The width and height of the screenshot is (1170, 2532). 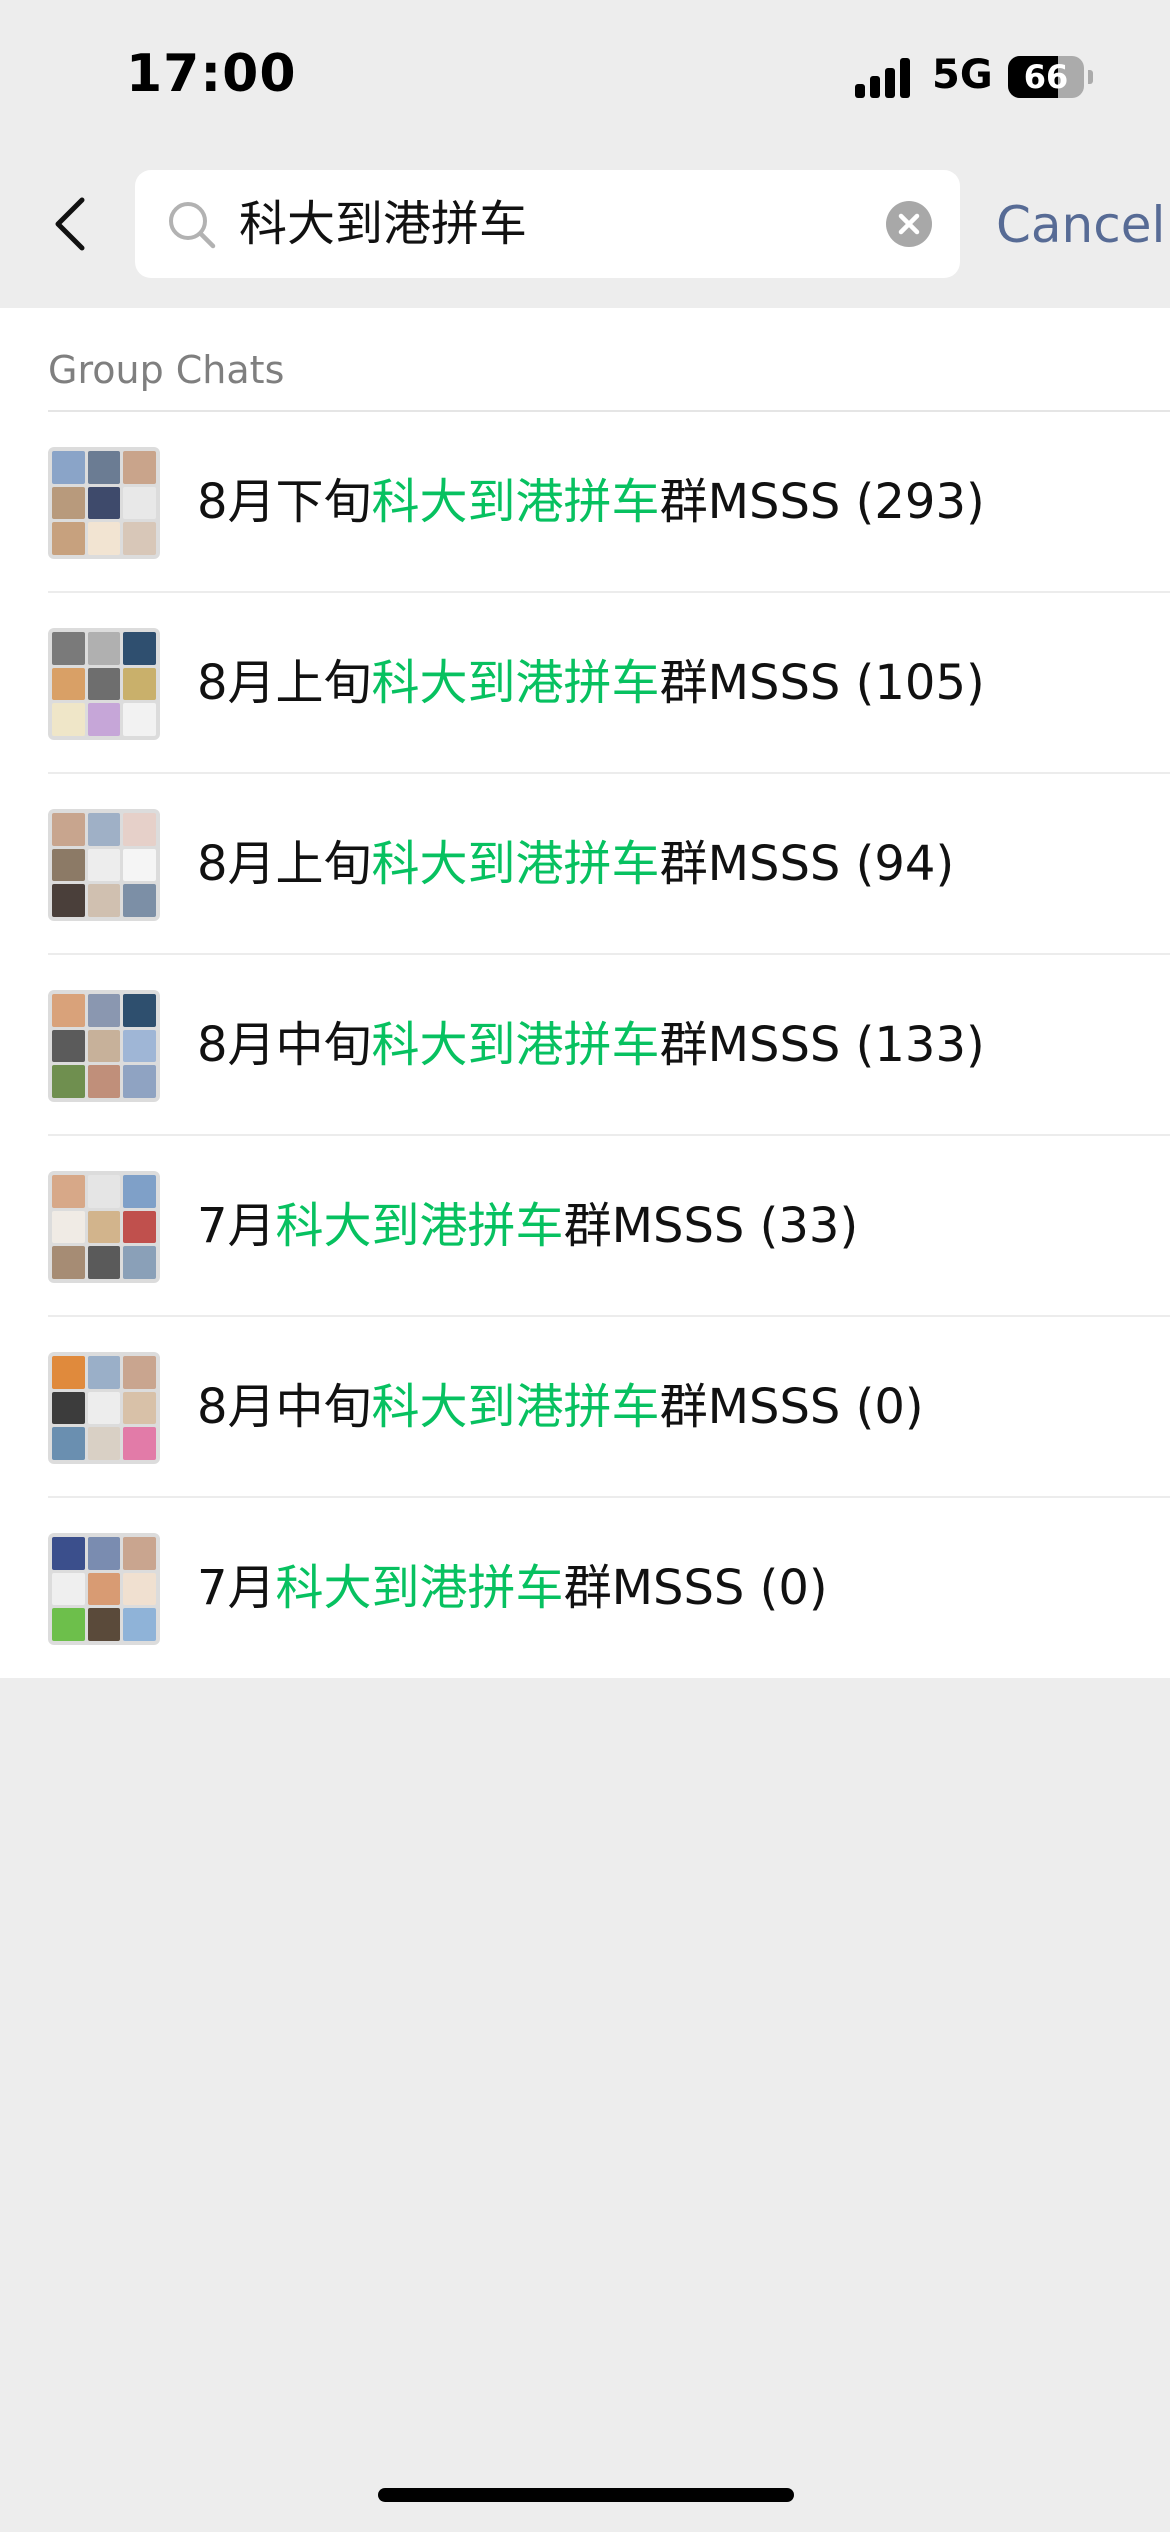 I want to click on home-indicator, so click(x=586, y=2495).